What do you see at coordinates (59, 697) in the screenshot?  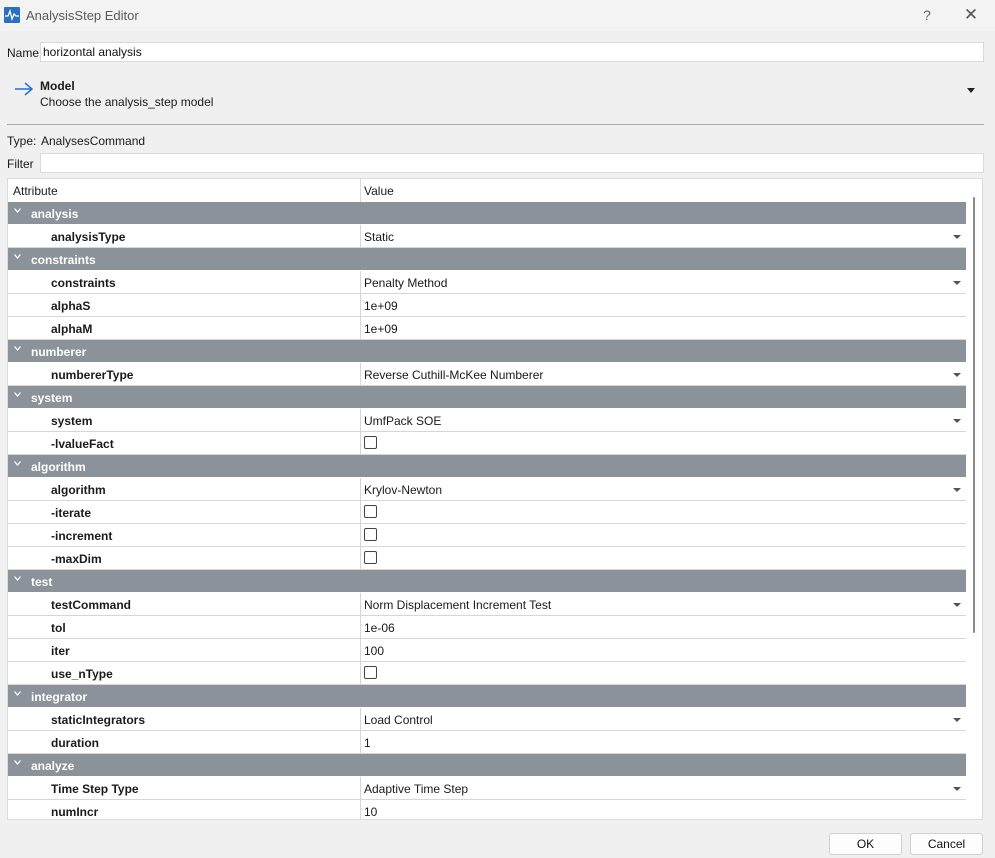 I see `group-label: integrator` at bounding box center [59, 697].